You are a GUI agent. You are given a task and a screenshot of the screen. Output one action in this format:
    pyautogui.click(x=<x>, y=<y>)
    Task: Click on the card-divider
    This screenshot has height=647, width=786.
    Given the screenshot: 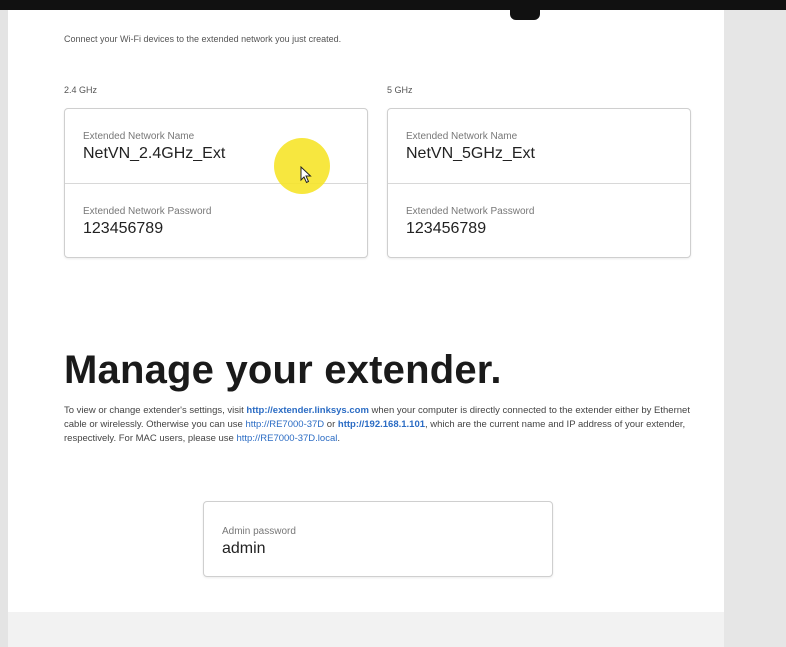 What is the action you would take?
    pyautogui.click(x=539, y=183)
    